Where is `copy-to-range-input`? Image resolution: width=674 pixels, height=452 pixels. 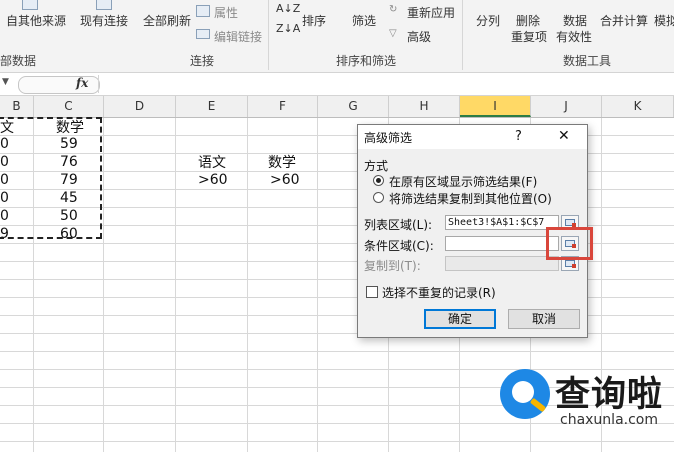
copy-to-range-input is located at coordinates (502, 263).